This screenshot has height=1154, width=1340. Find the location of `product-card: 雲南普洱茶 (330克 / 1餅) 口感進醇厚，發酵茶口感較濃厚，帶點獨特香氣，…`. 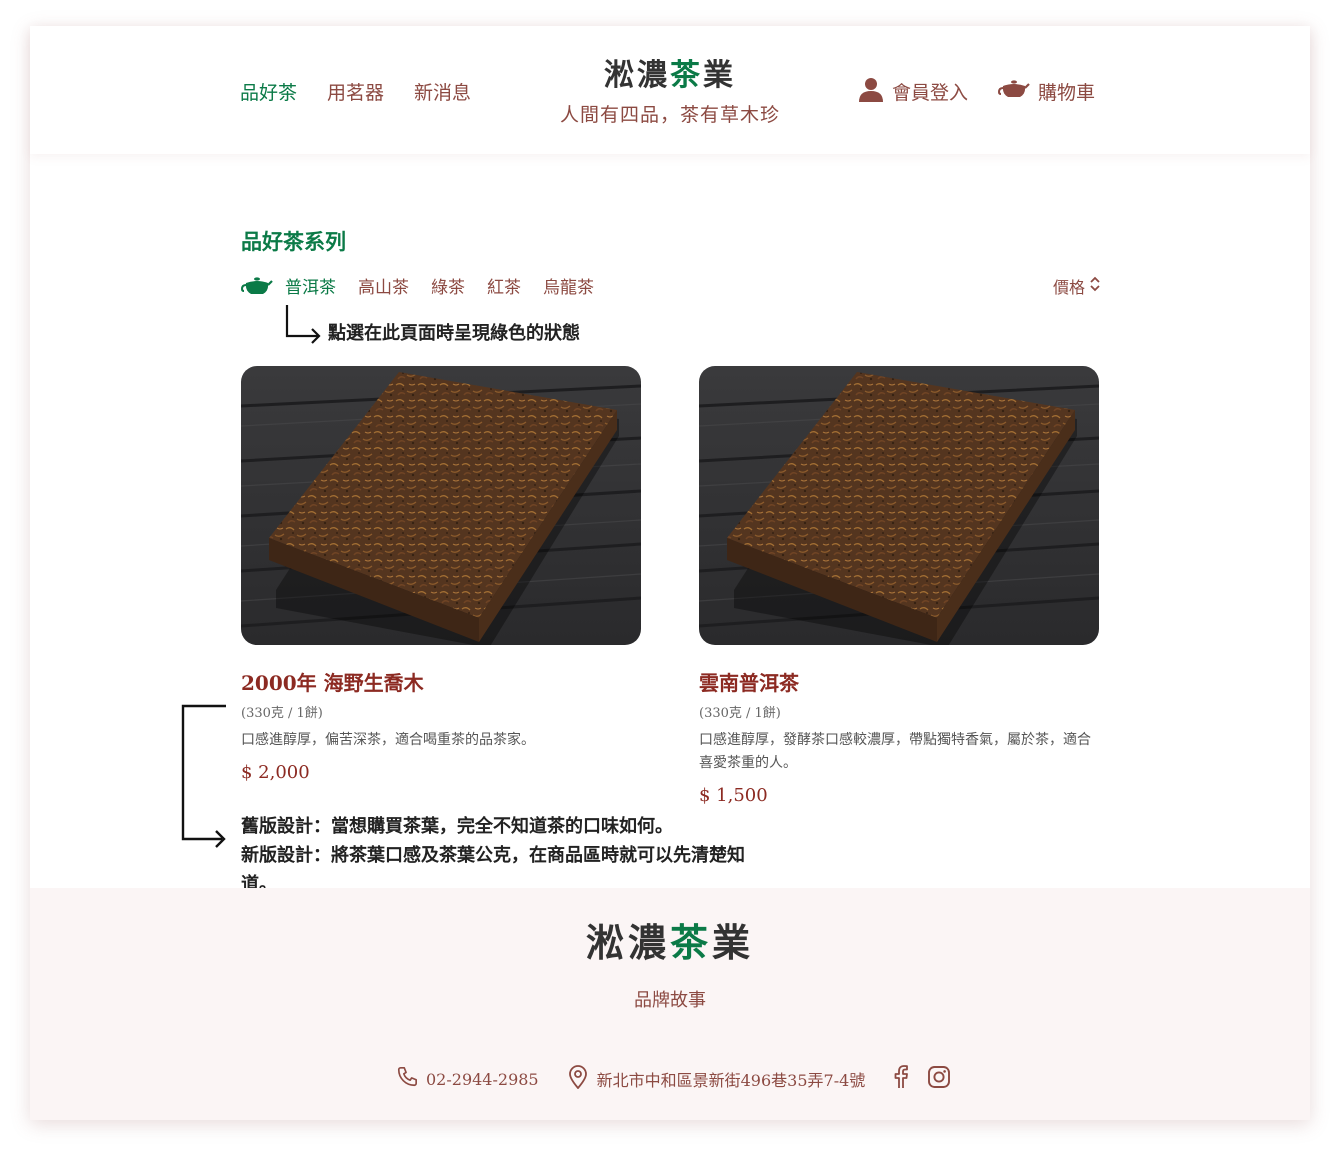

product-card: 雲南普洱茶 (330克 / 1餅) 口感進醇厚，發酵茶口感較濃厚，帶點獨特香氣，… is located at coordinates (899, 586).